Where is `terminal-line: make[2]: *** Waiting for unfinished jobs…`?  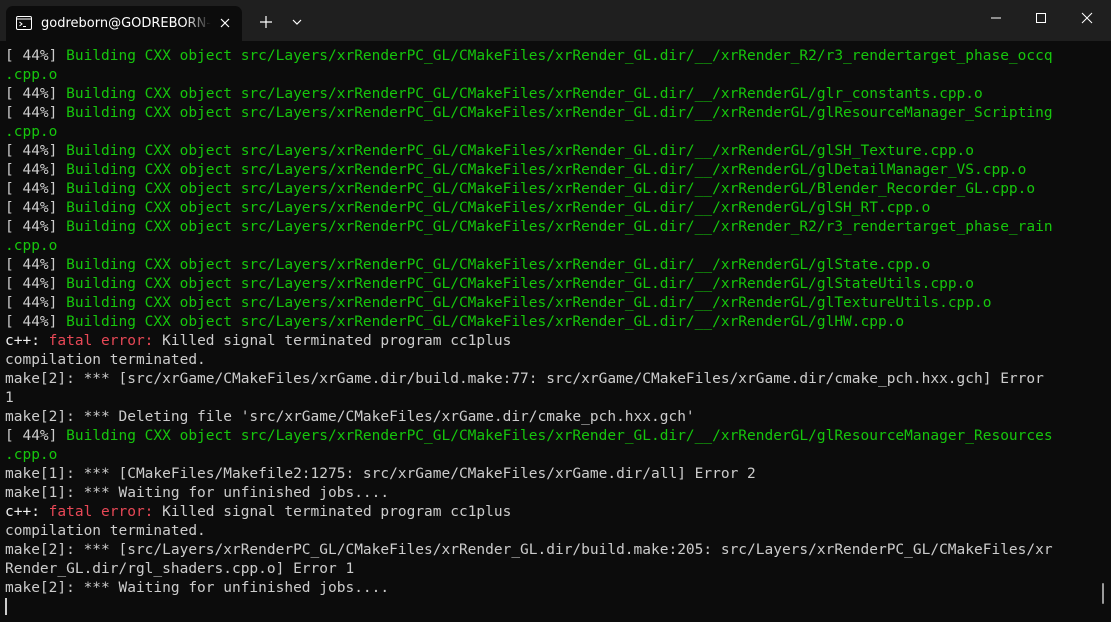 terminal-line: make[2]: *** Waiting for unfinished jobs… is located at coordinates (197, 588).